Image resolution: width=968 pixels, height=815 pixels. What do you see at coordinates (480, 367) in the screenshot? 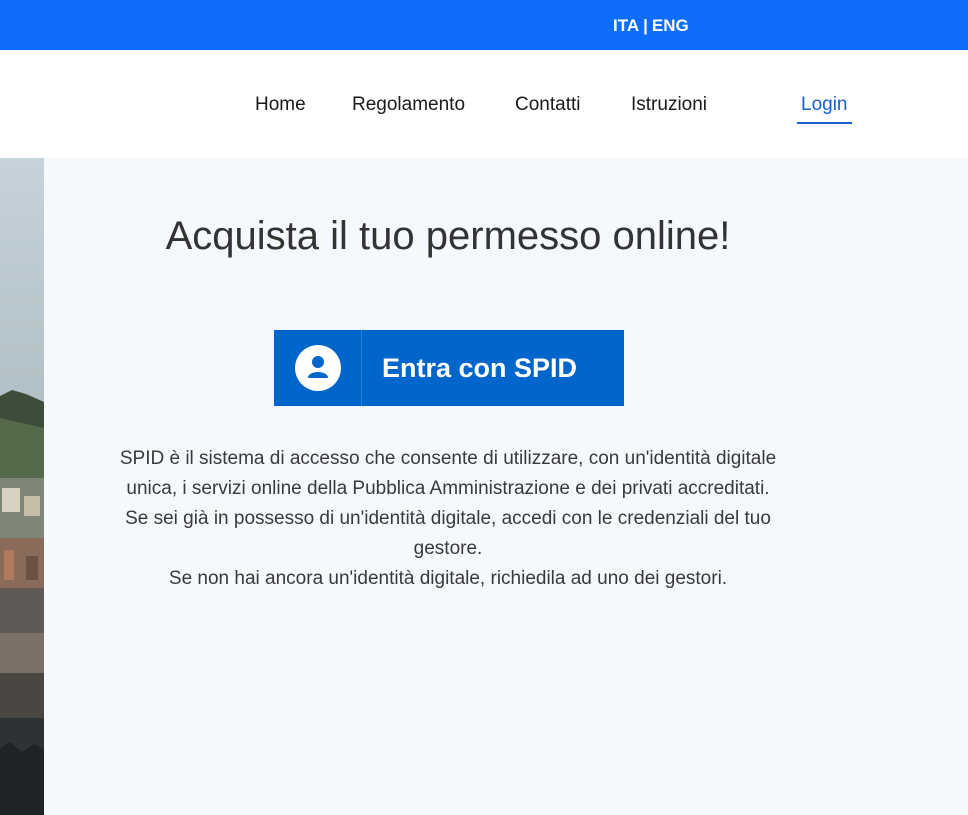
I see `spid-button-label: Entra con SPID` at bounding box center [480, 367].